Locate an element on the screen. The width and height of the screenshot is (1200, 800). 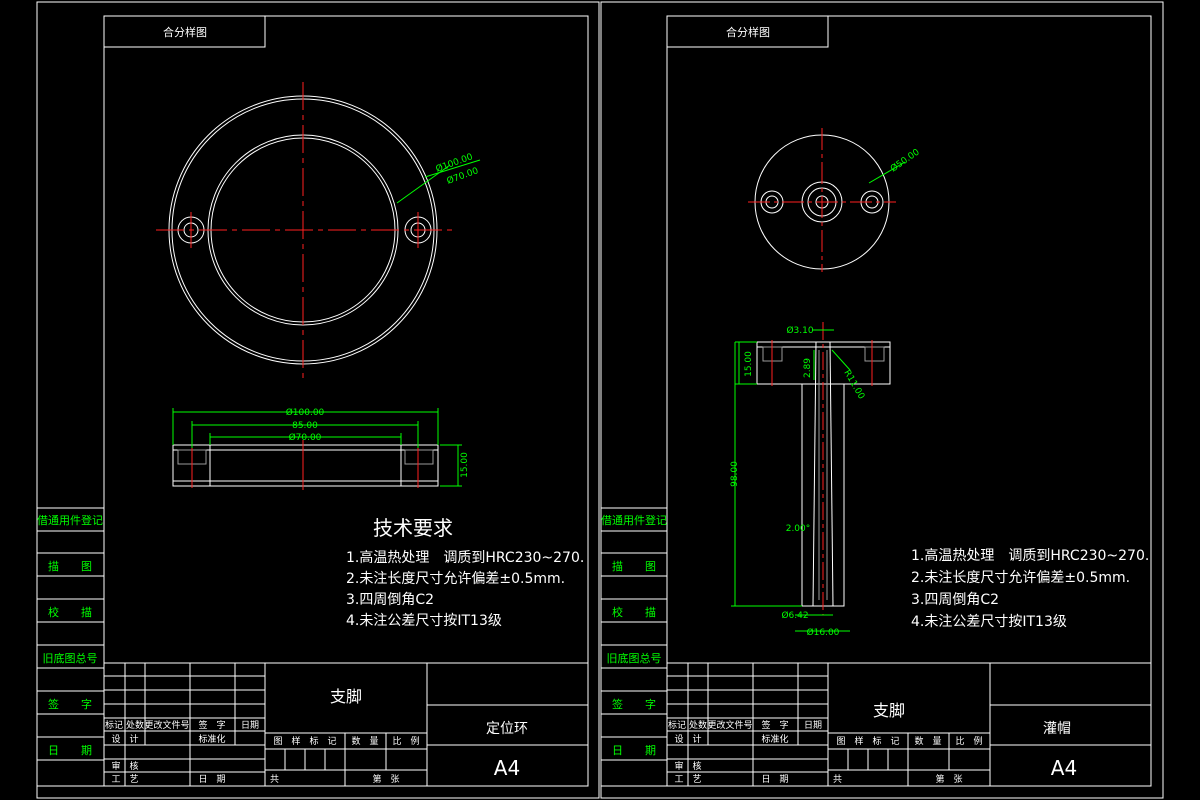
dim-flange-height: 15.00 is located at coordinates (749, 364).